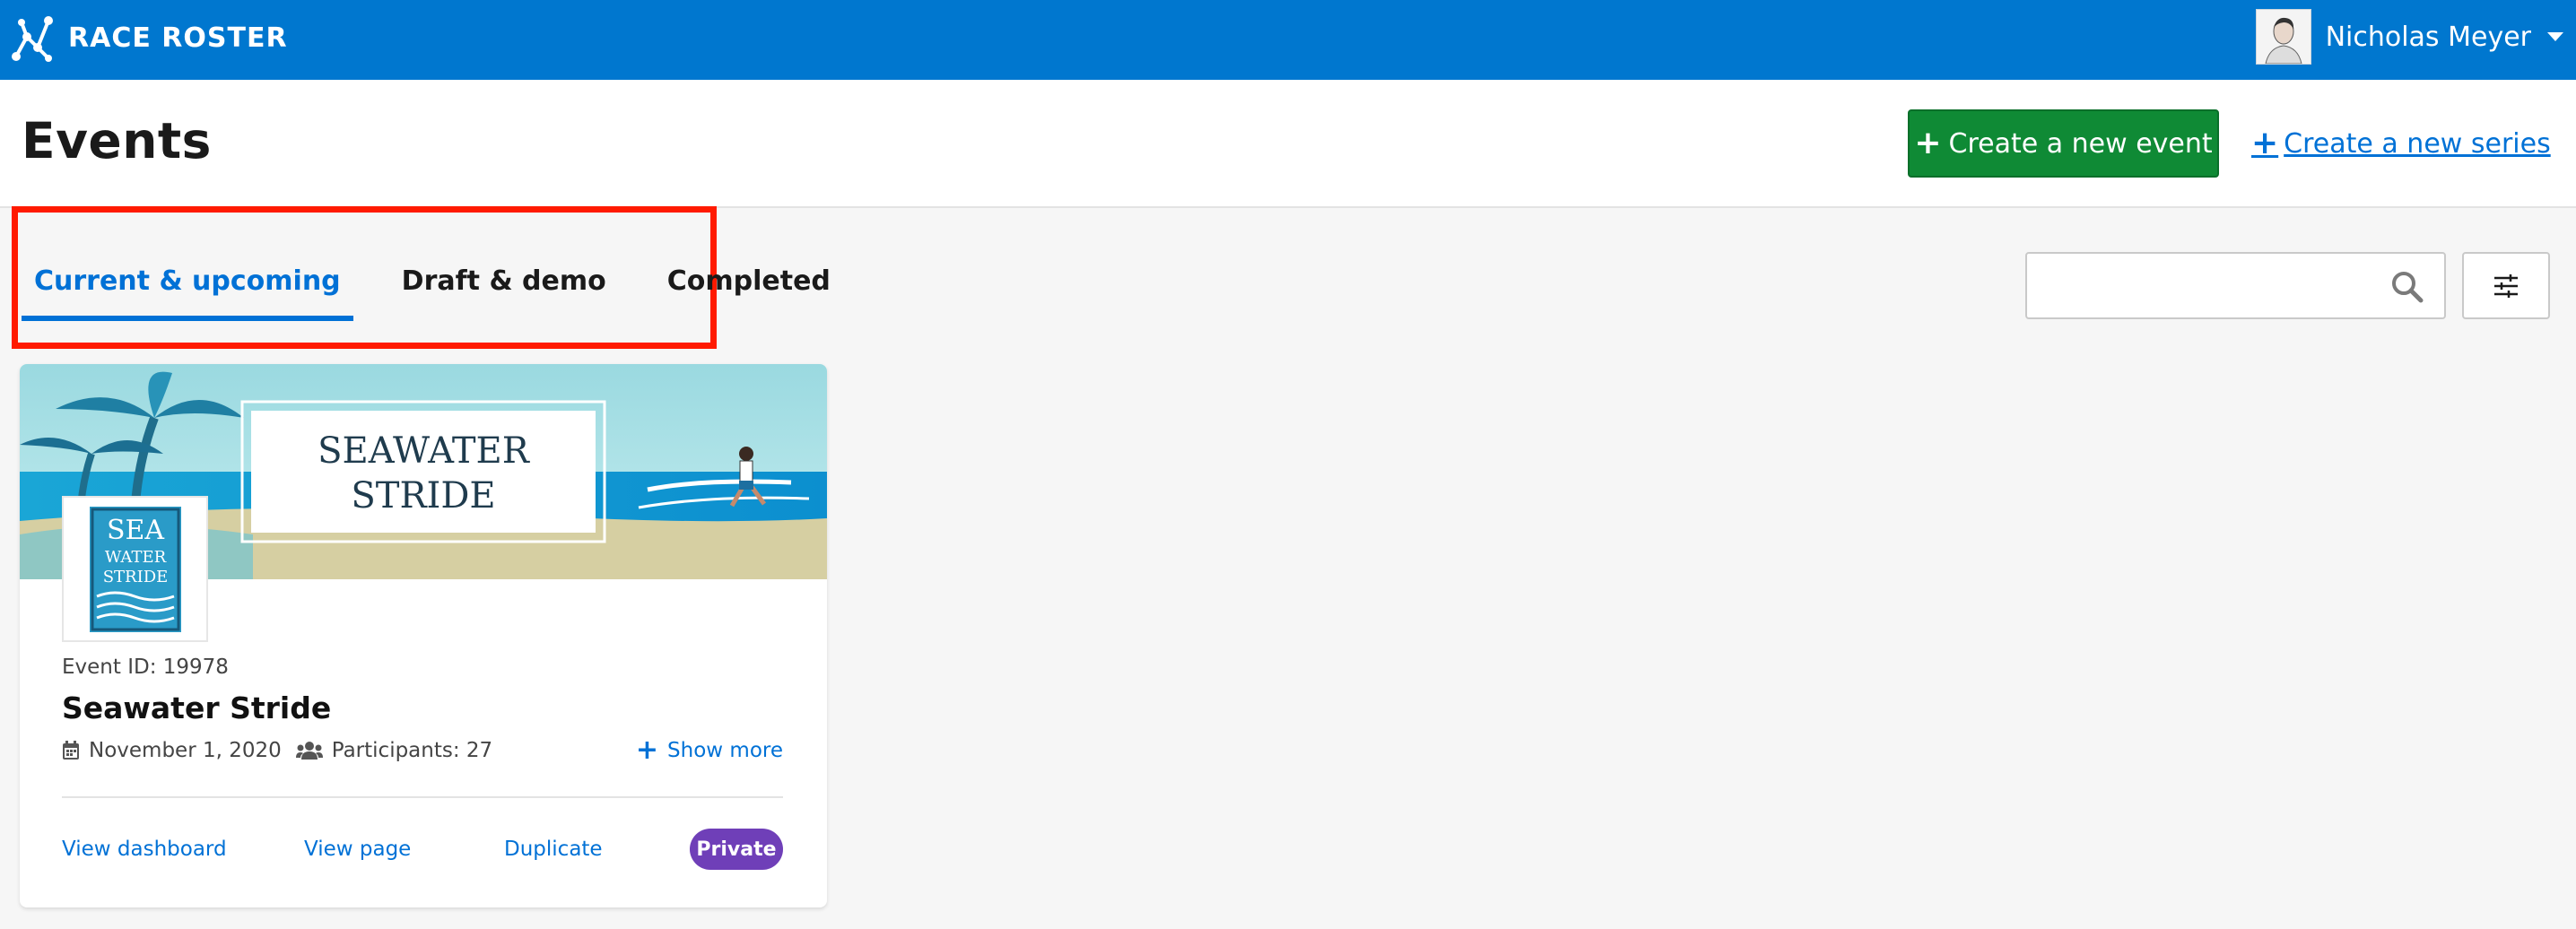 This screenshot has width=2576, height=929. I want to click on brand-logo: RACE ROSTER, so click(148, 38).